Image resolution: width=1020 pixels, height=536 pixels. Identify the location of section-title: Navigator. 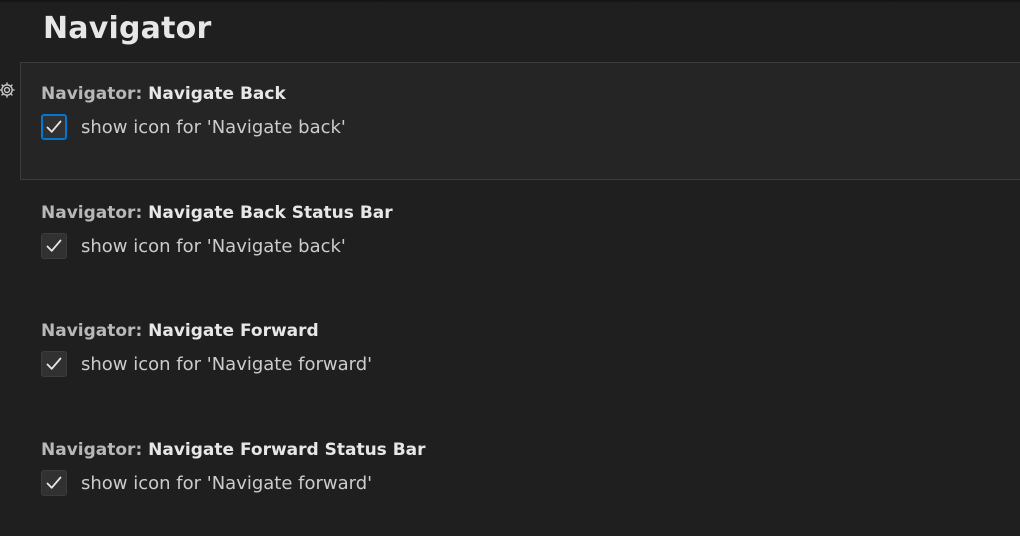
(127, 28).